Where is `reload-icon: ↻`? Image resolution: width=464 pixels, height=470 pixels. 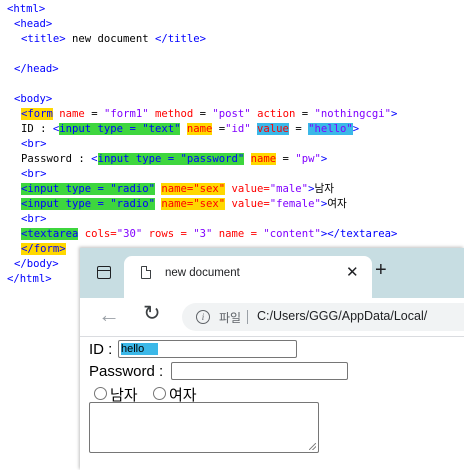 reload-icon: ↻ is located at coordinates (152, 313).